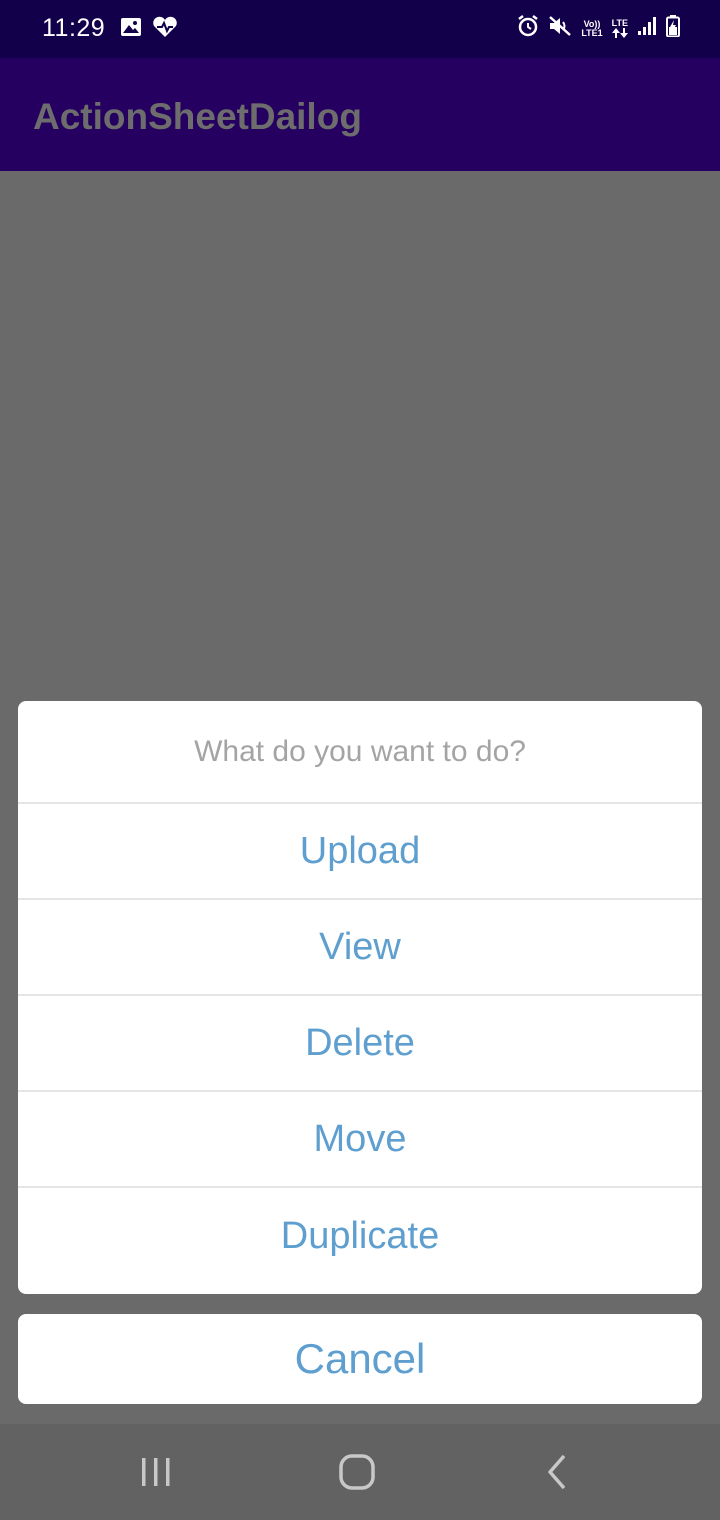  I want to click on status-left-icons, so click(149, 29).